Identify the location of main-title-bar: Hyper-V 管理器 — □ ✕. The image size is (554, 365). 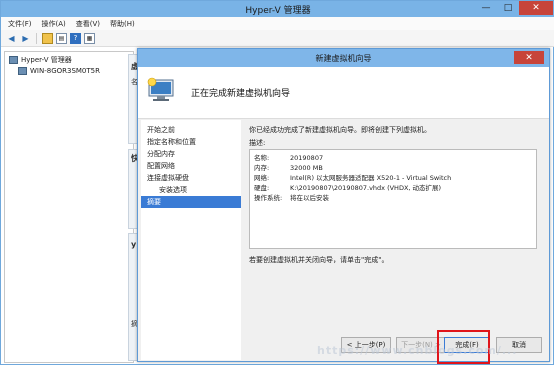
(277, 9).